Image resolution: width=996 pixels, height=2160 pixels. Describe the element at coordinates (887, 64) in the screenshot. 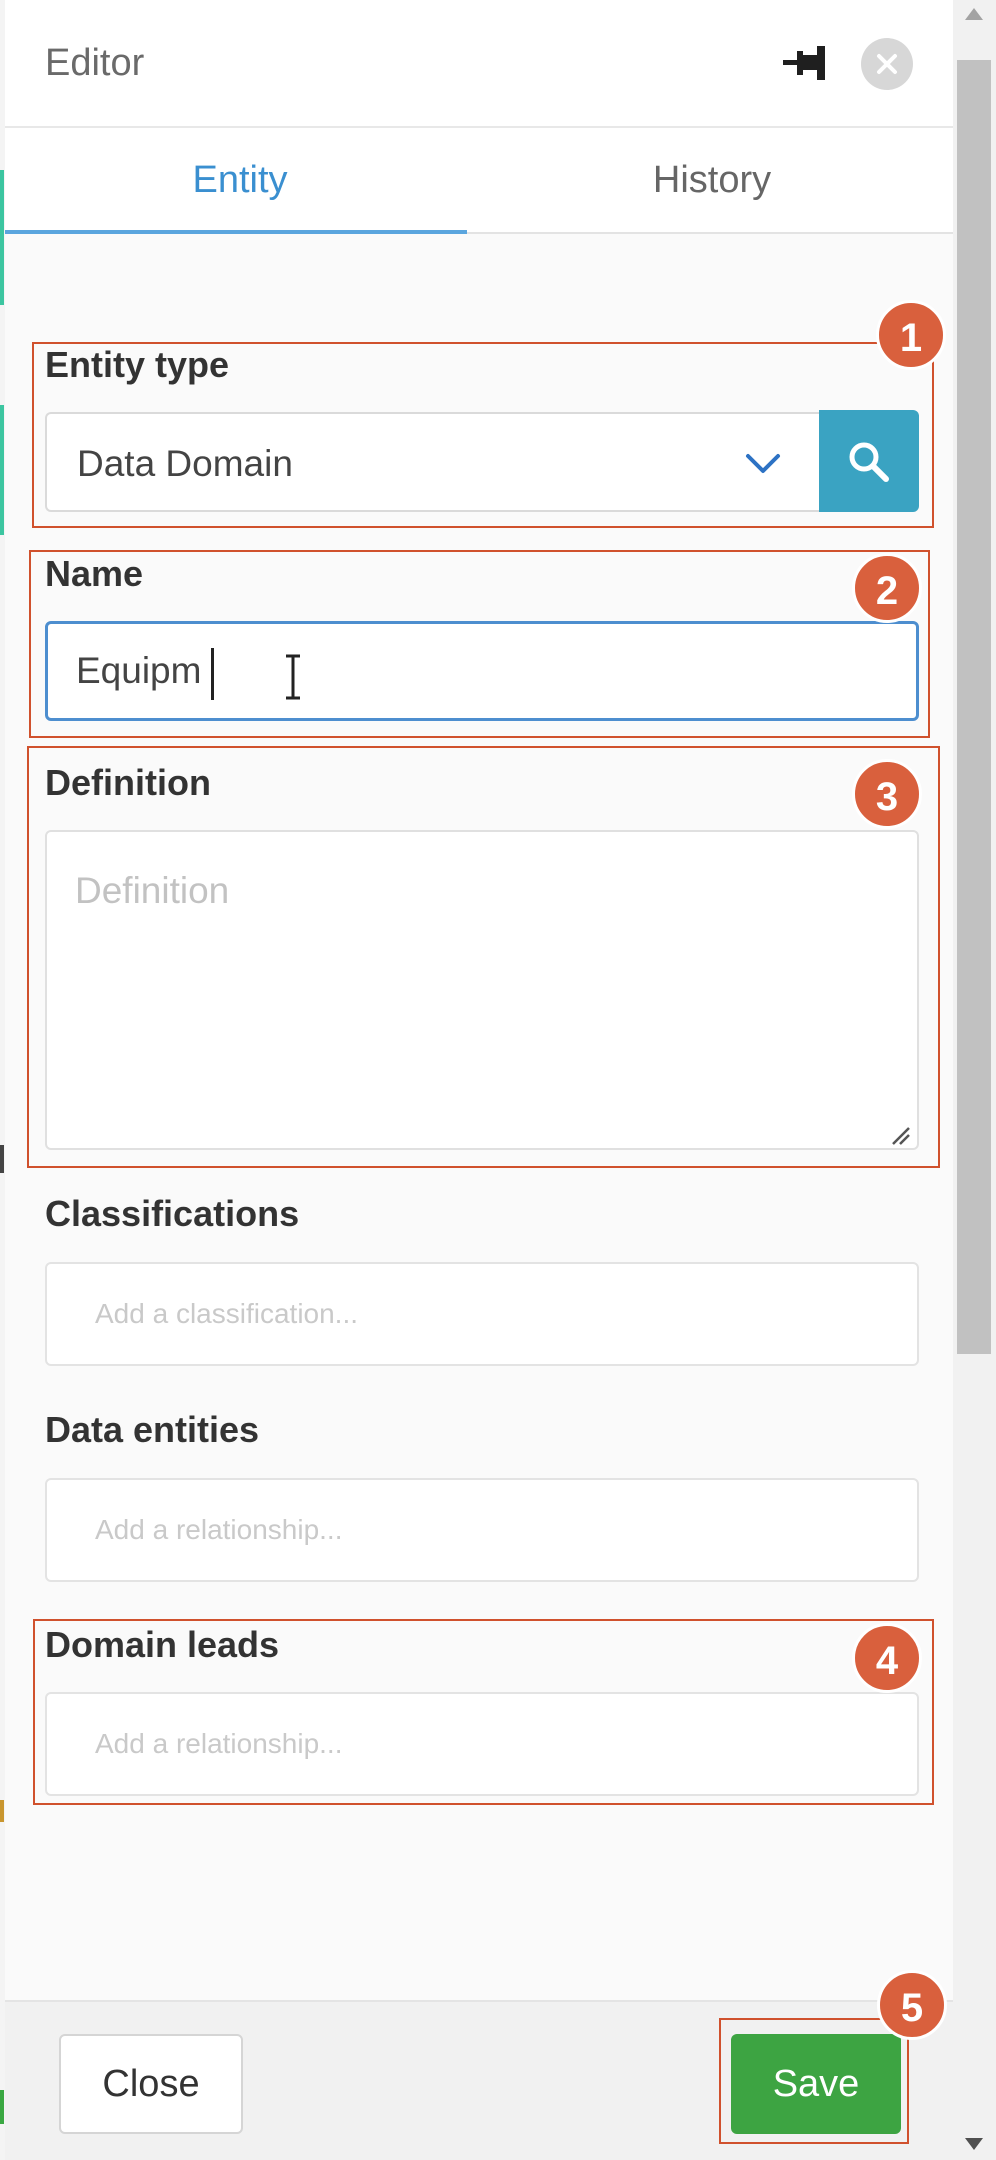

I see `close-icon` at that location.